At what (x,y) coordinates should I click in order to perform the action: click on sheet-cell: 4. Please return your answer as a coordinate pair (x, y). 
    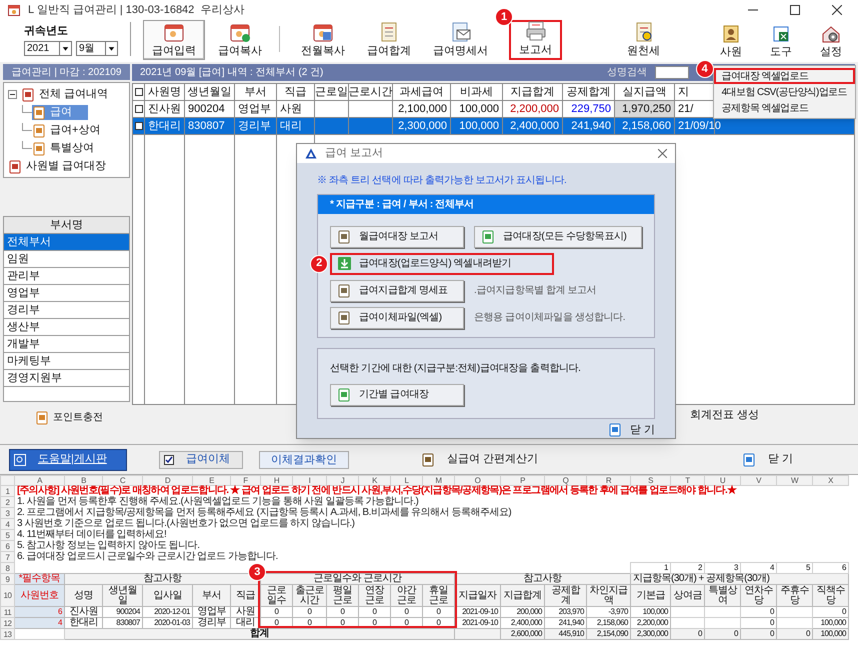
    Looking at the image, I should click on (772, 567).